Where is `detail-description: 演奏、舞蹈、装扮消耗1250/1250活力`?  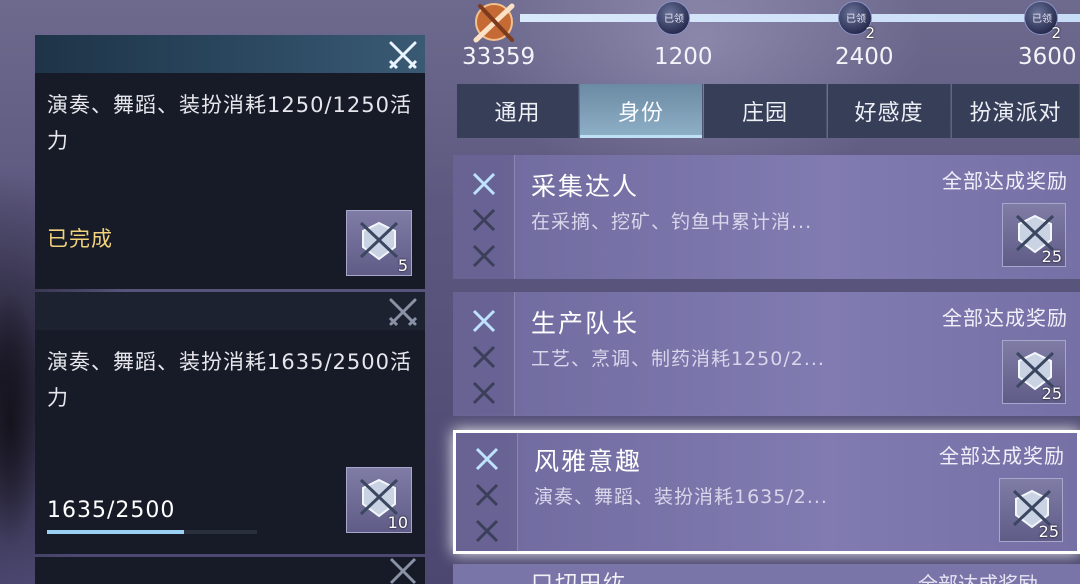 detail-description: 演奏、舞蹈、装扮消耗1250/1250活力 is located at coordinates (229, 123).